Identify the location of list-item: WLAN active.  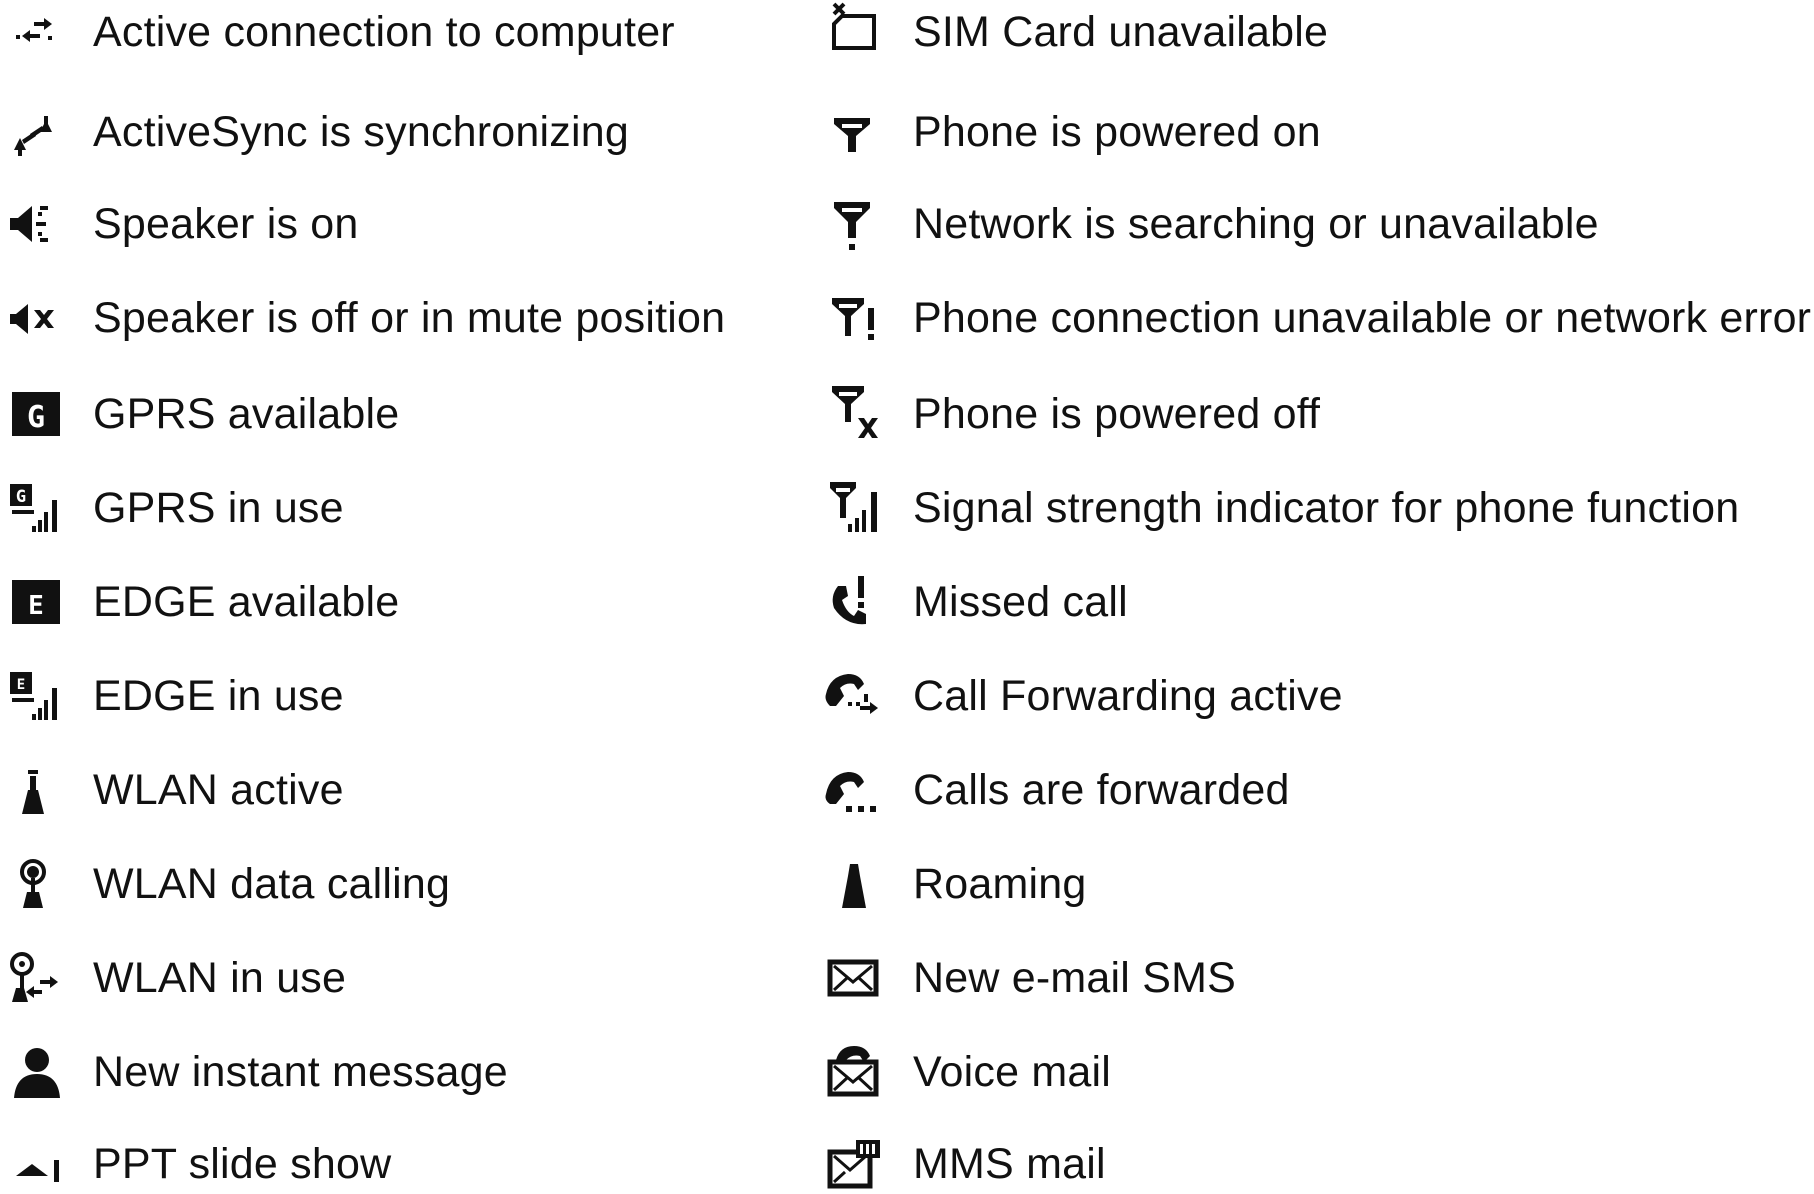
(172, 790).